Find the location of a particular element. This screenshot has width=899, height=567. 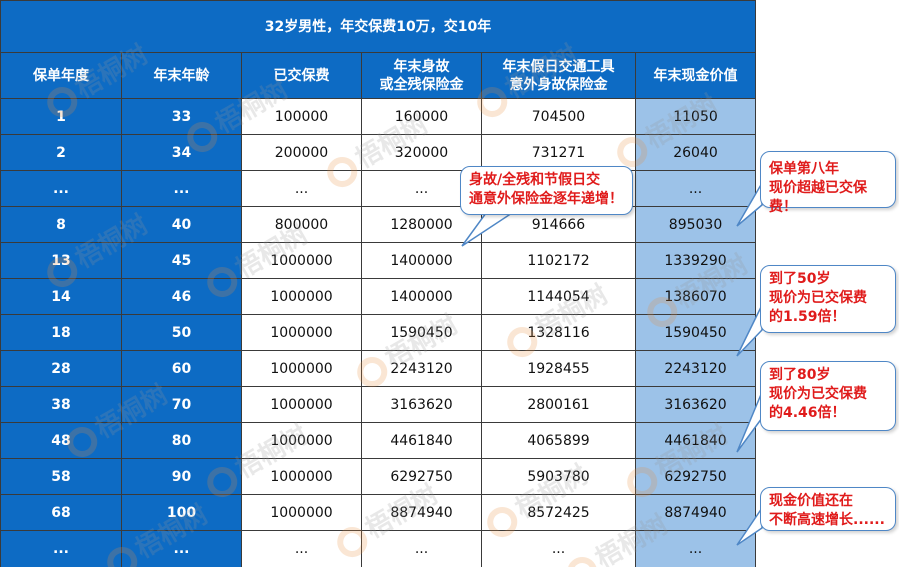

table-title: 32岁男性，年交保费10万，交10年 is located at coordinates (378, 26).